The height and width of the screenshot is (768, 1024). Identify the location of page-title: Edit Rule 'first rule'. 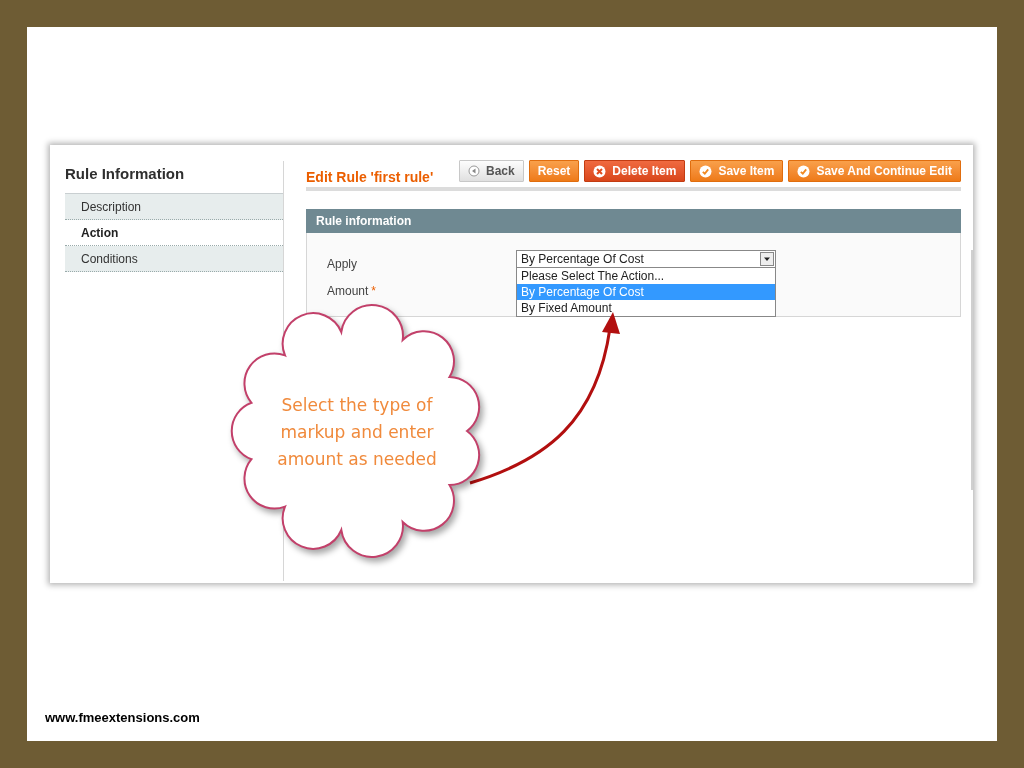
(370, 177).